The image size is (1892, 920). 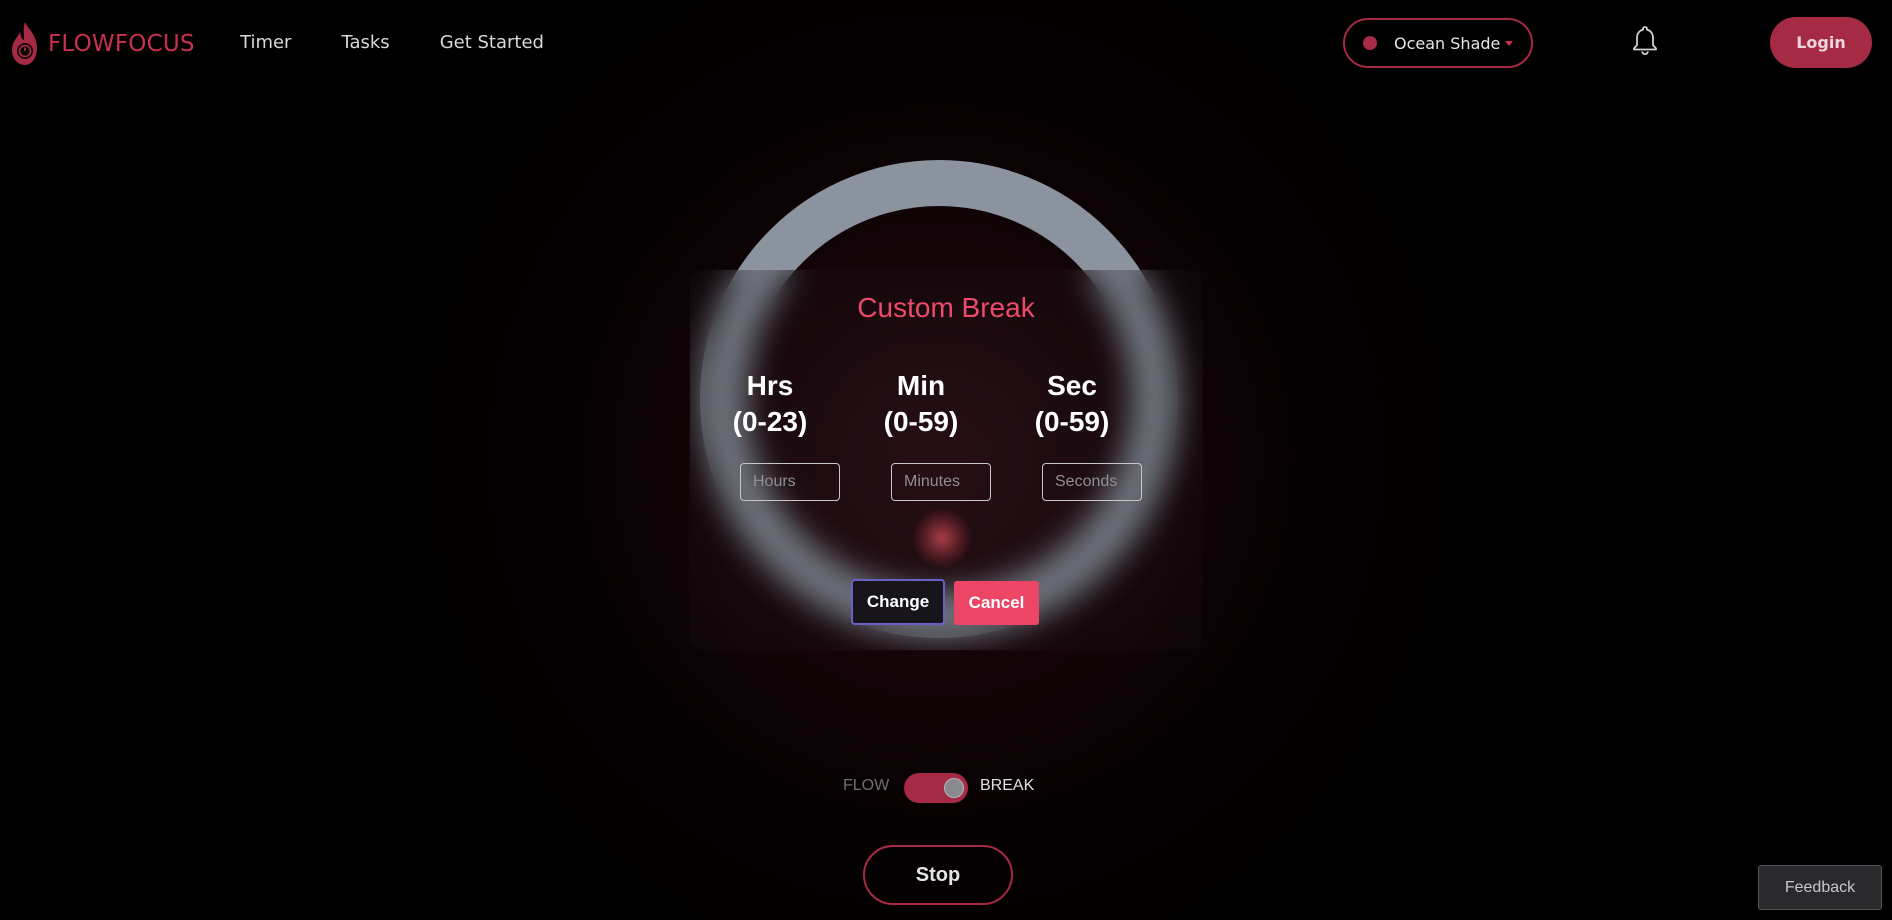 I want to click on theme-color-dot, so click(x=1370, y=43).